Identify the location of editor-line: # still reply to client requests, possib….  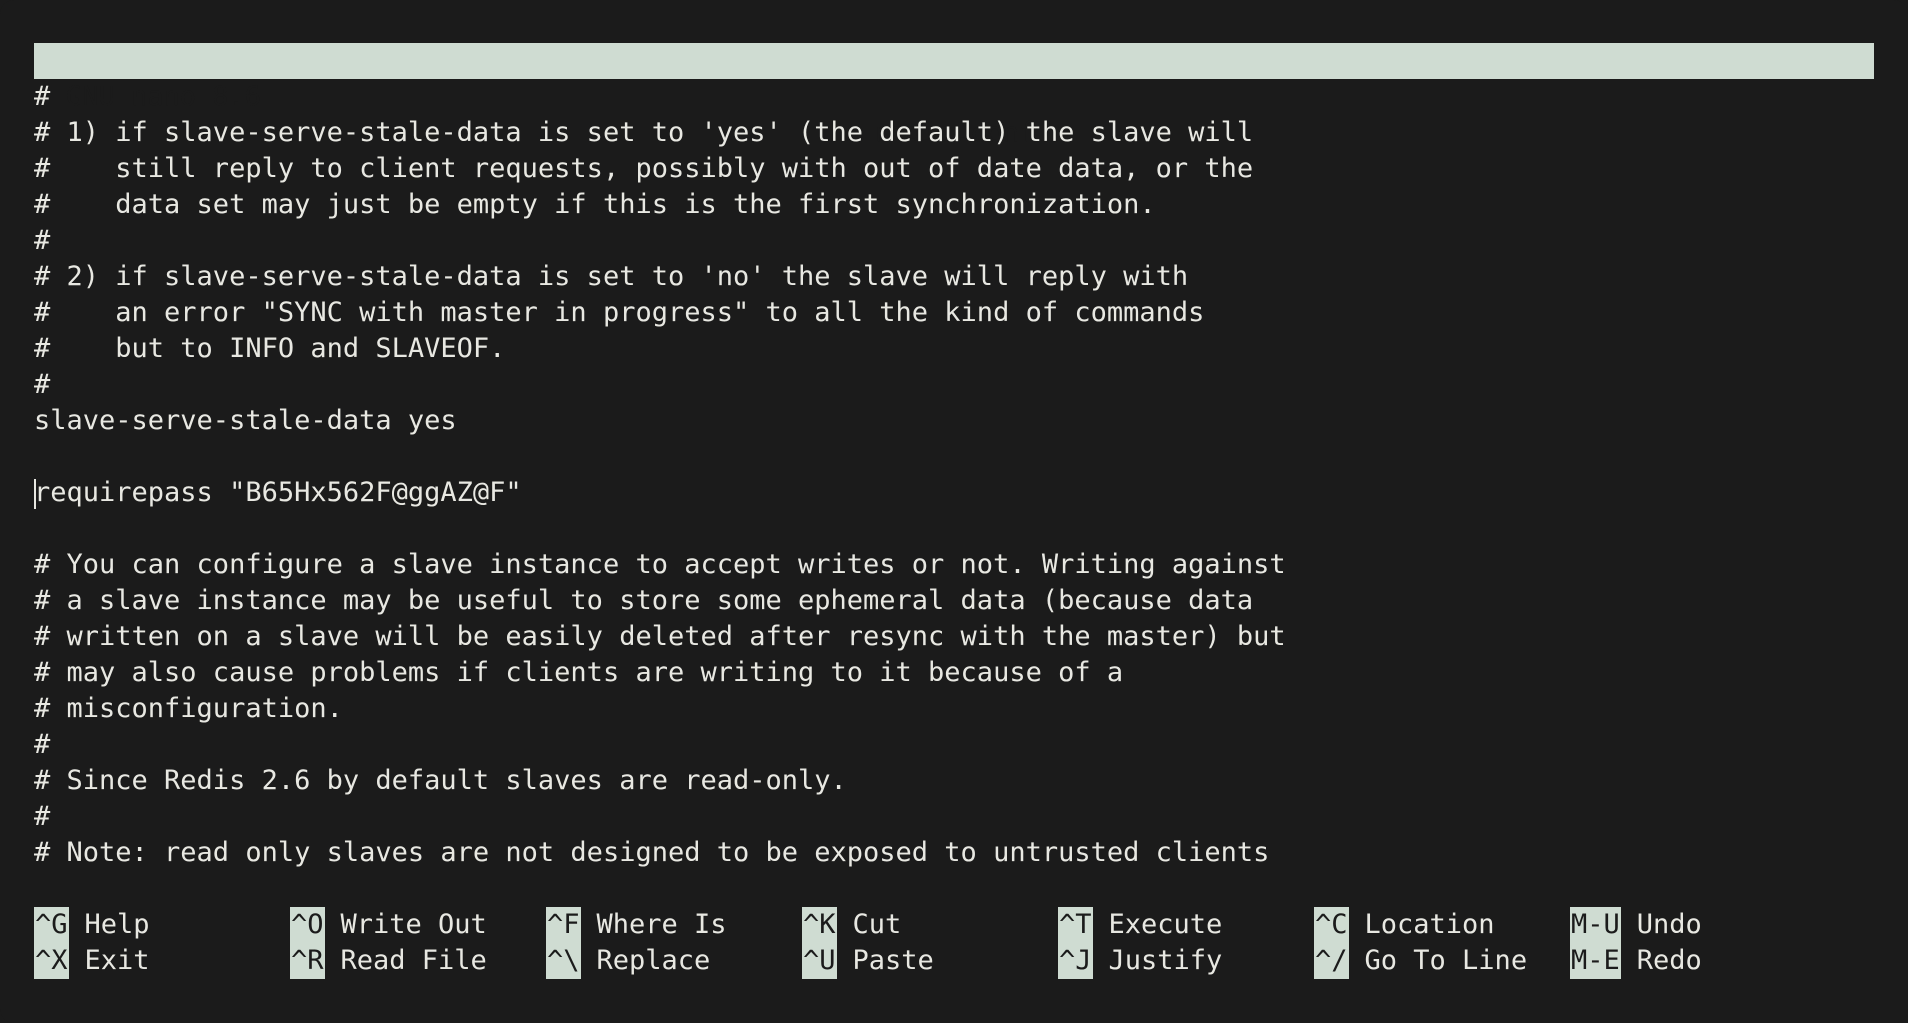
(643, 169).